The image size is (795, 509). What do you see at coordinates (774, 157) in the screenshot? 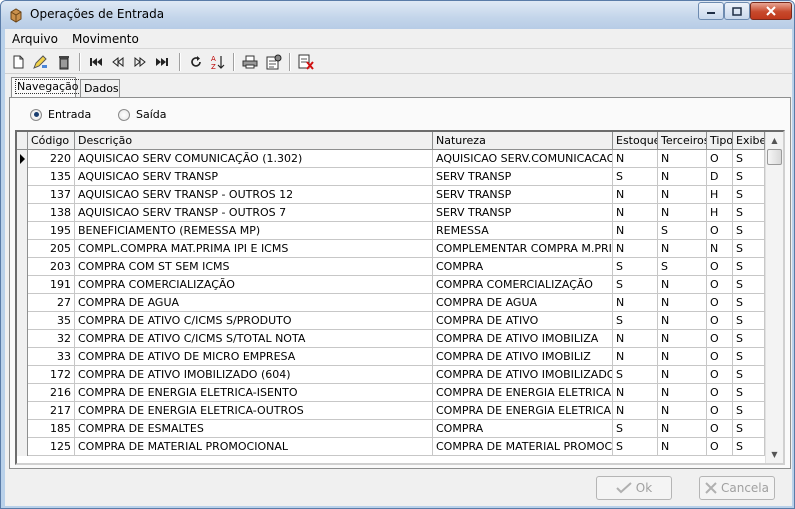
I see `scroll-thumb` at bounding box center [774, 157].